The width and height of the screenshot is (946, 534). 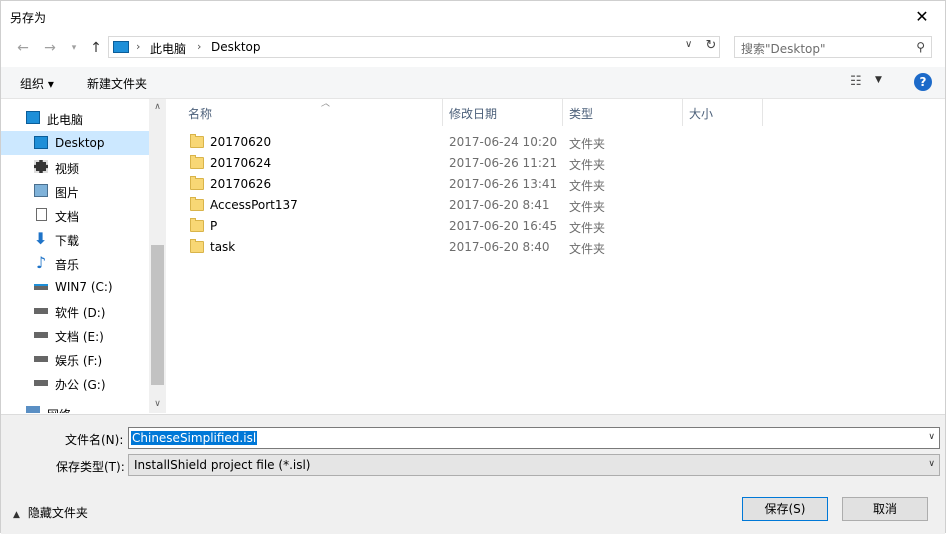 I want to click on nav-item-label: 文档, so click(x=67, y=217).